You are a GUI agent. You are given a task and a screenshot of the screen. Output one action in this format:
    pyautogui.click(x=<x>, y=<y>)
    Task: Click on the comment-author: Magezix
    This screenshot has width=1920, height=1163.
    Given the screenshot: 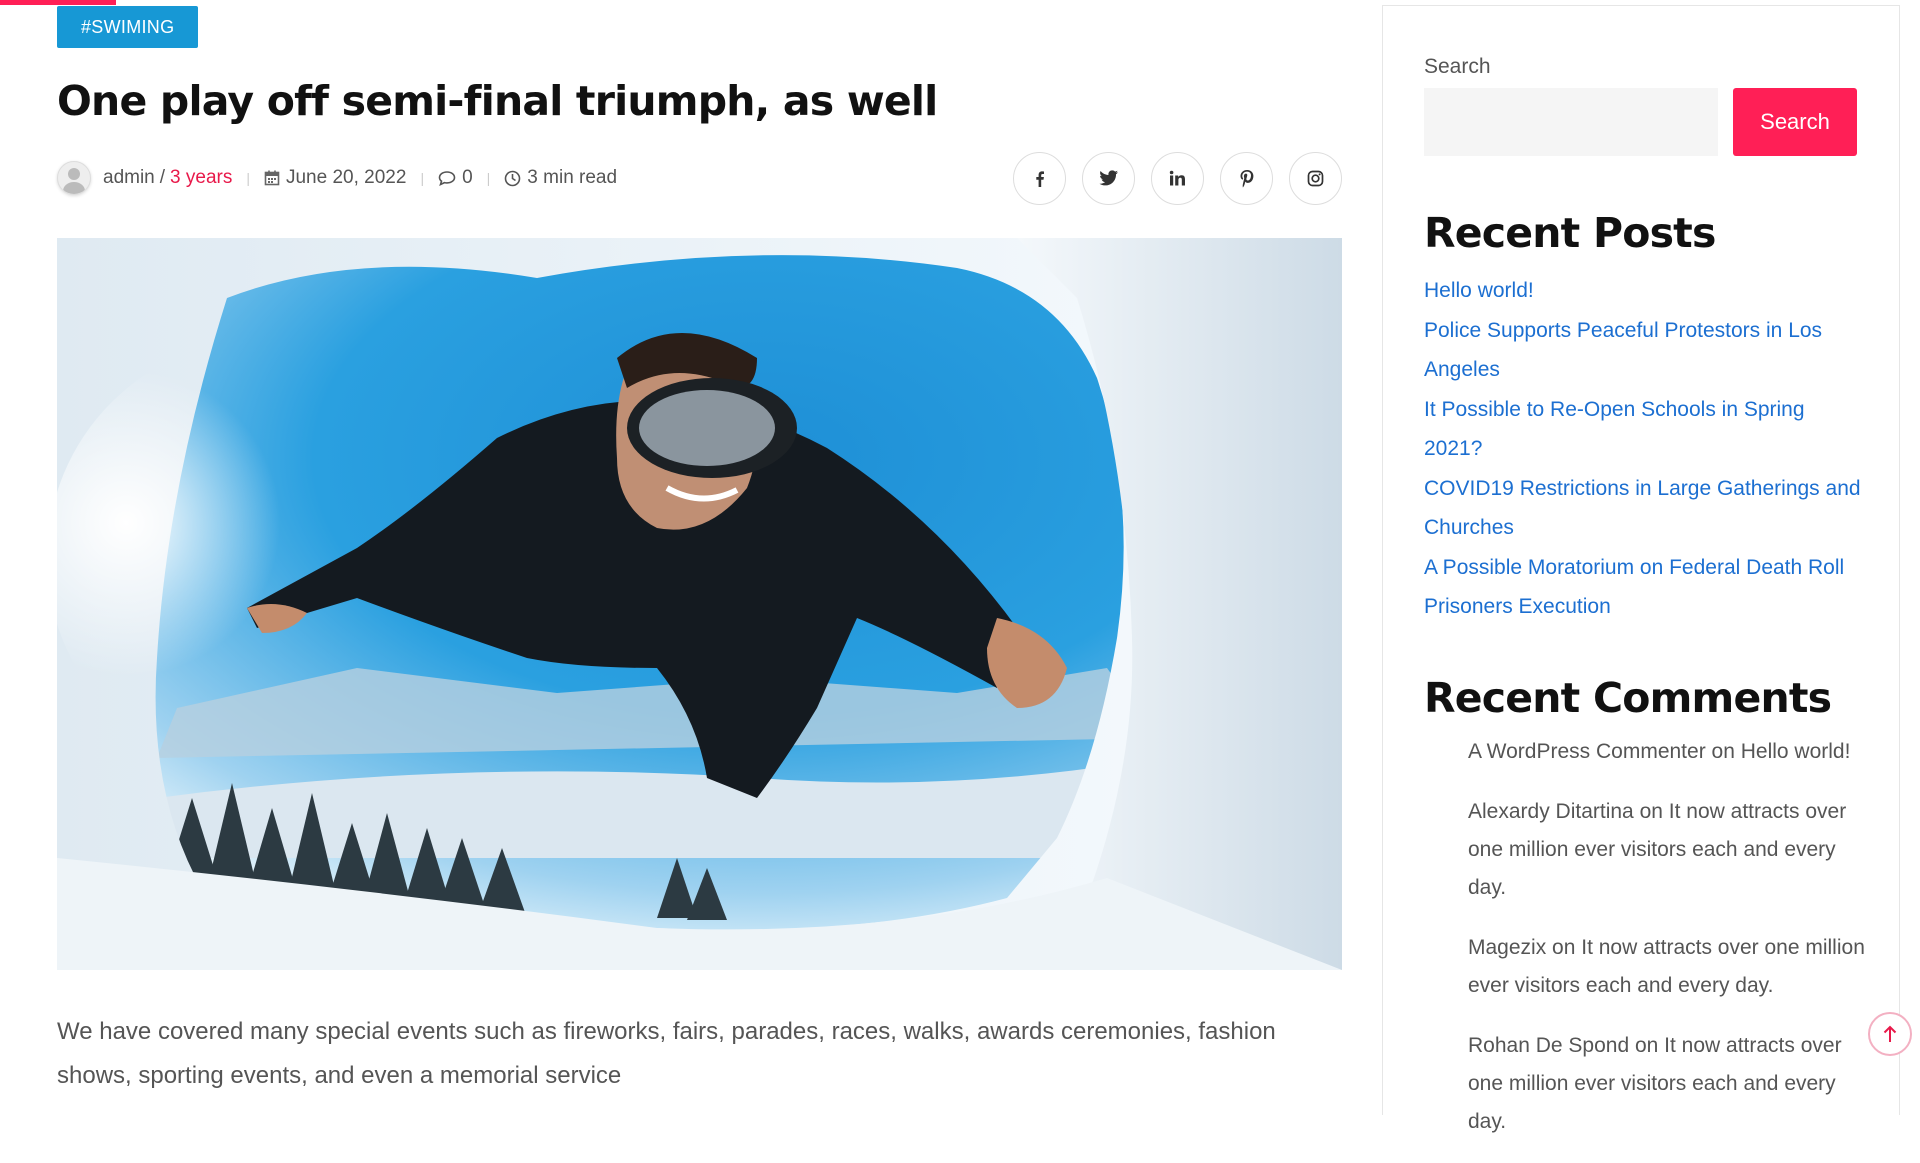 What is the action you would take?
    pyautogui.click(x=1507, y=947)
    